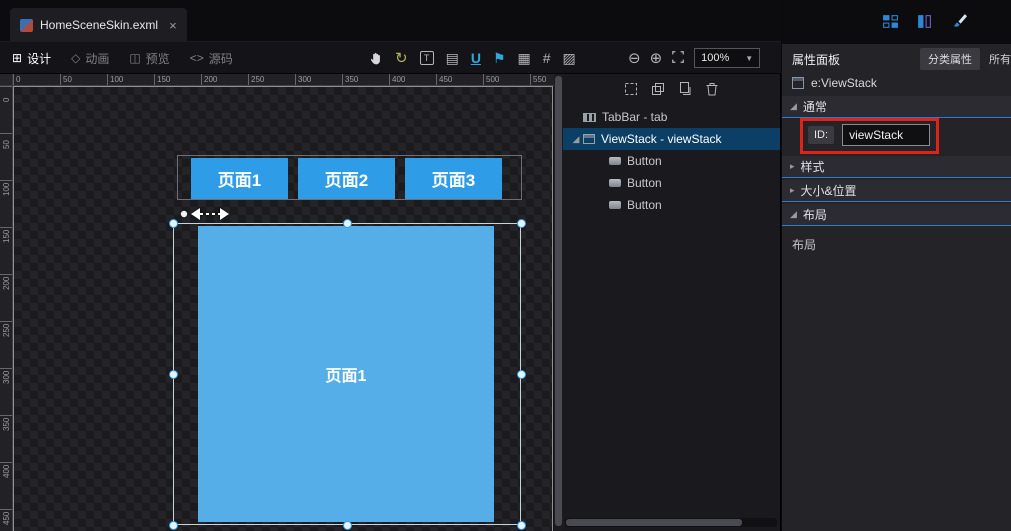 The image size is (1011, 531). What do you see at coordinates (834, 83) in the screenshot?
I see `selected-component-row: e:ViewStack` at bounding box center [834, 83].